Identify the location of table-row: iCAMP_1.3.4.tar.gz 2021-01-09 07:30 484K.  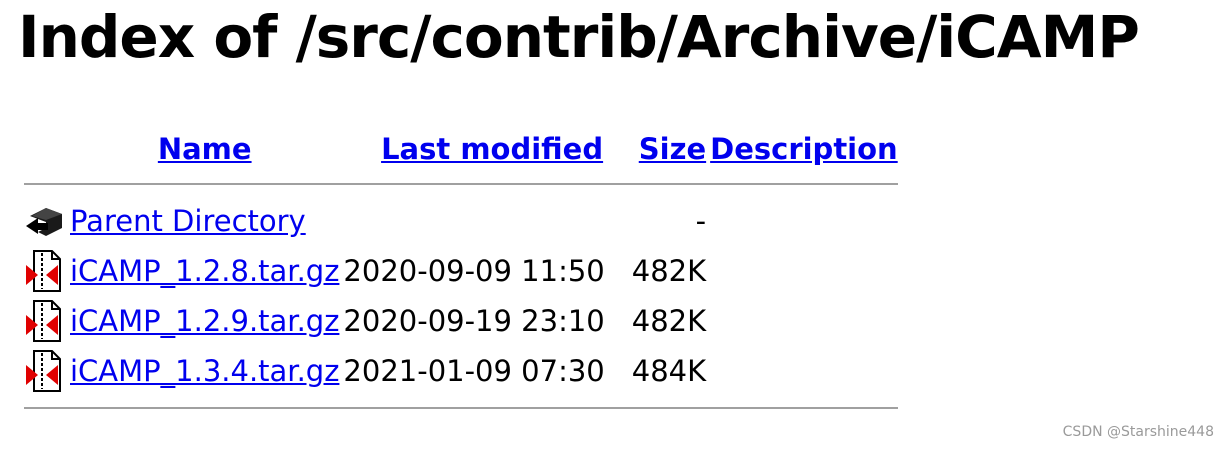
(461, 371).